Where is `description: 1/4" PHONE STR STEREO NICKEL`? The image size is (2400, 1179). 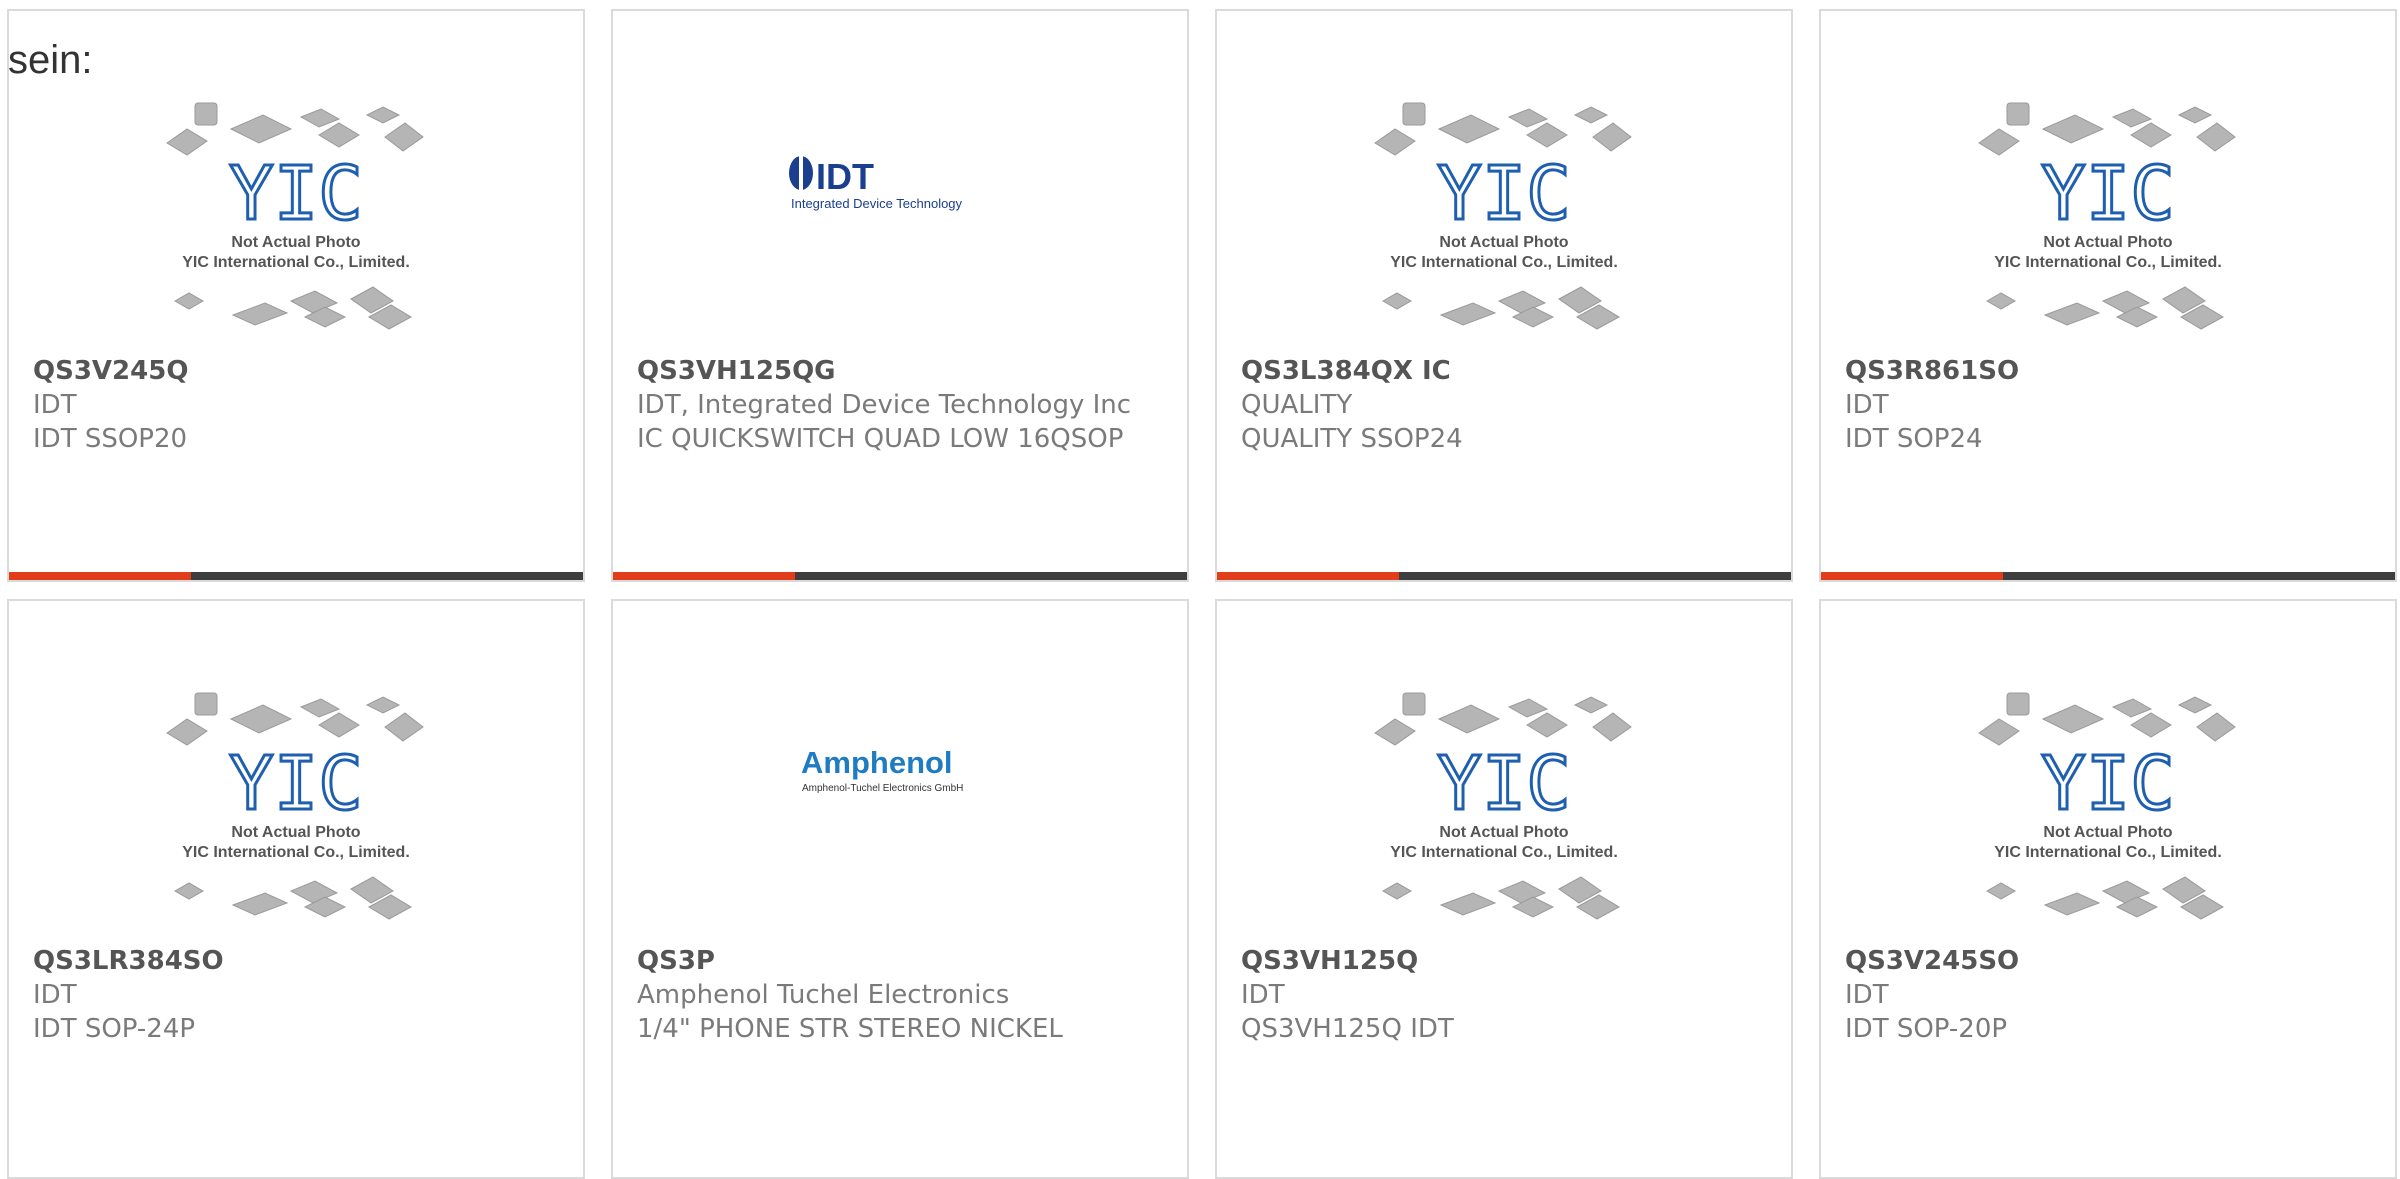
description: 1/4" PHONE STR STEREO NICKEL is located at coordinates (850, 1029).